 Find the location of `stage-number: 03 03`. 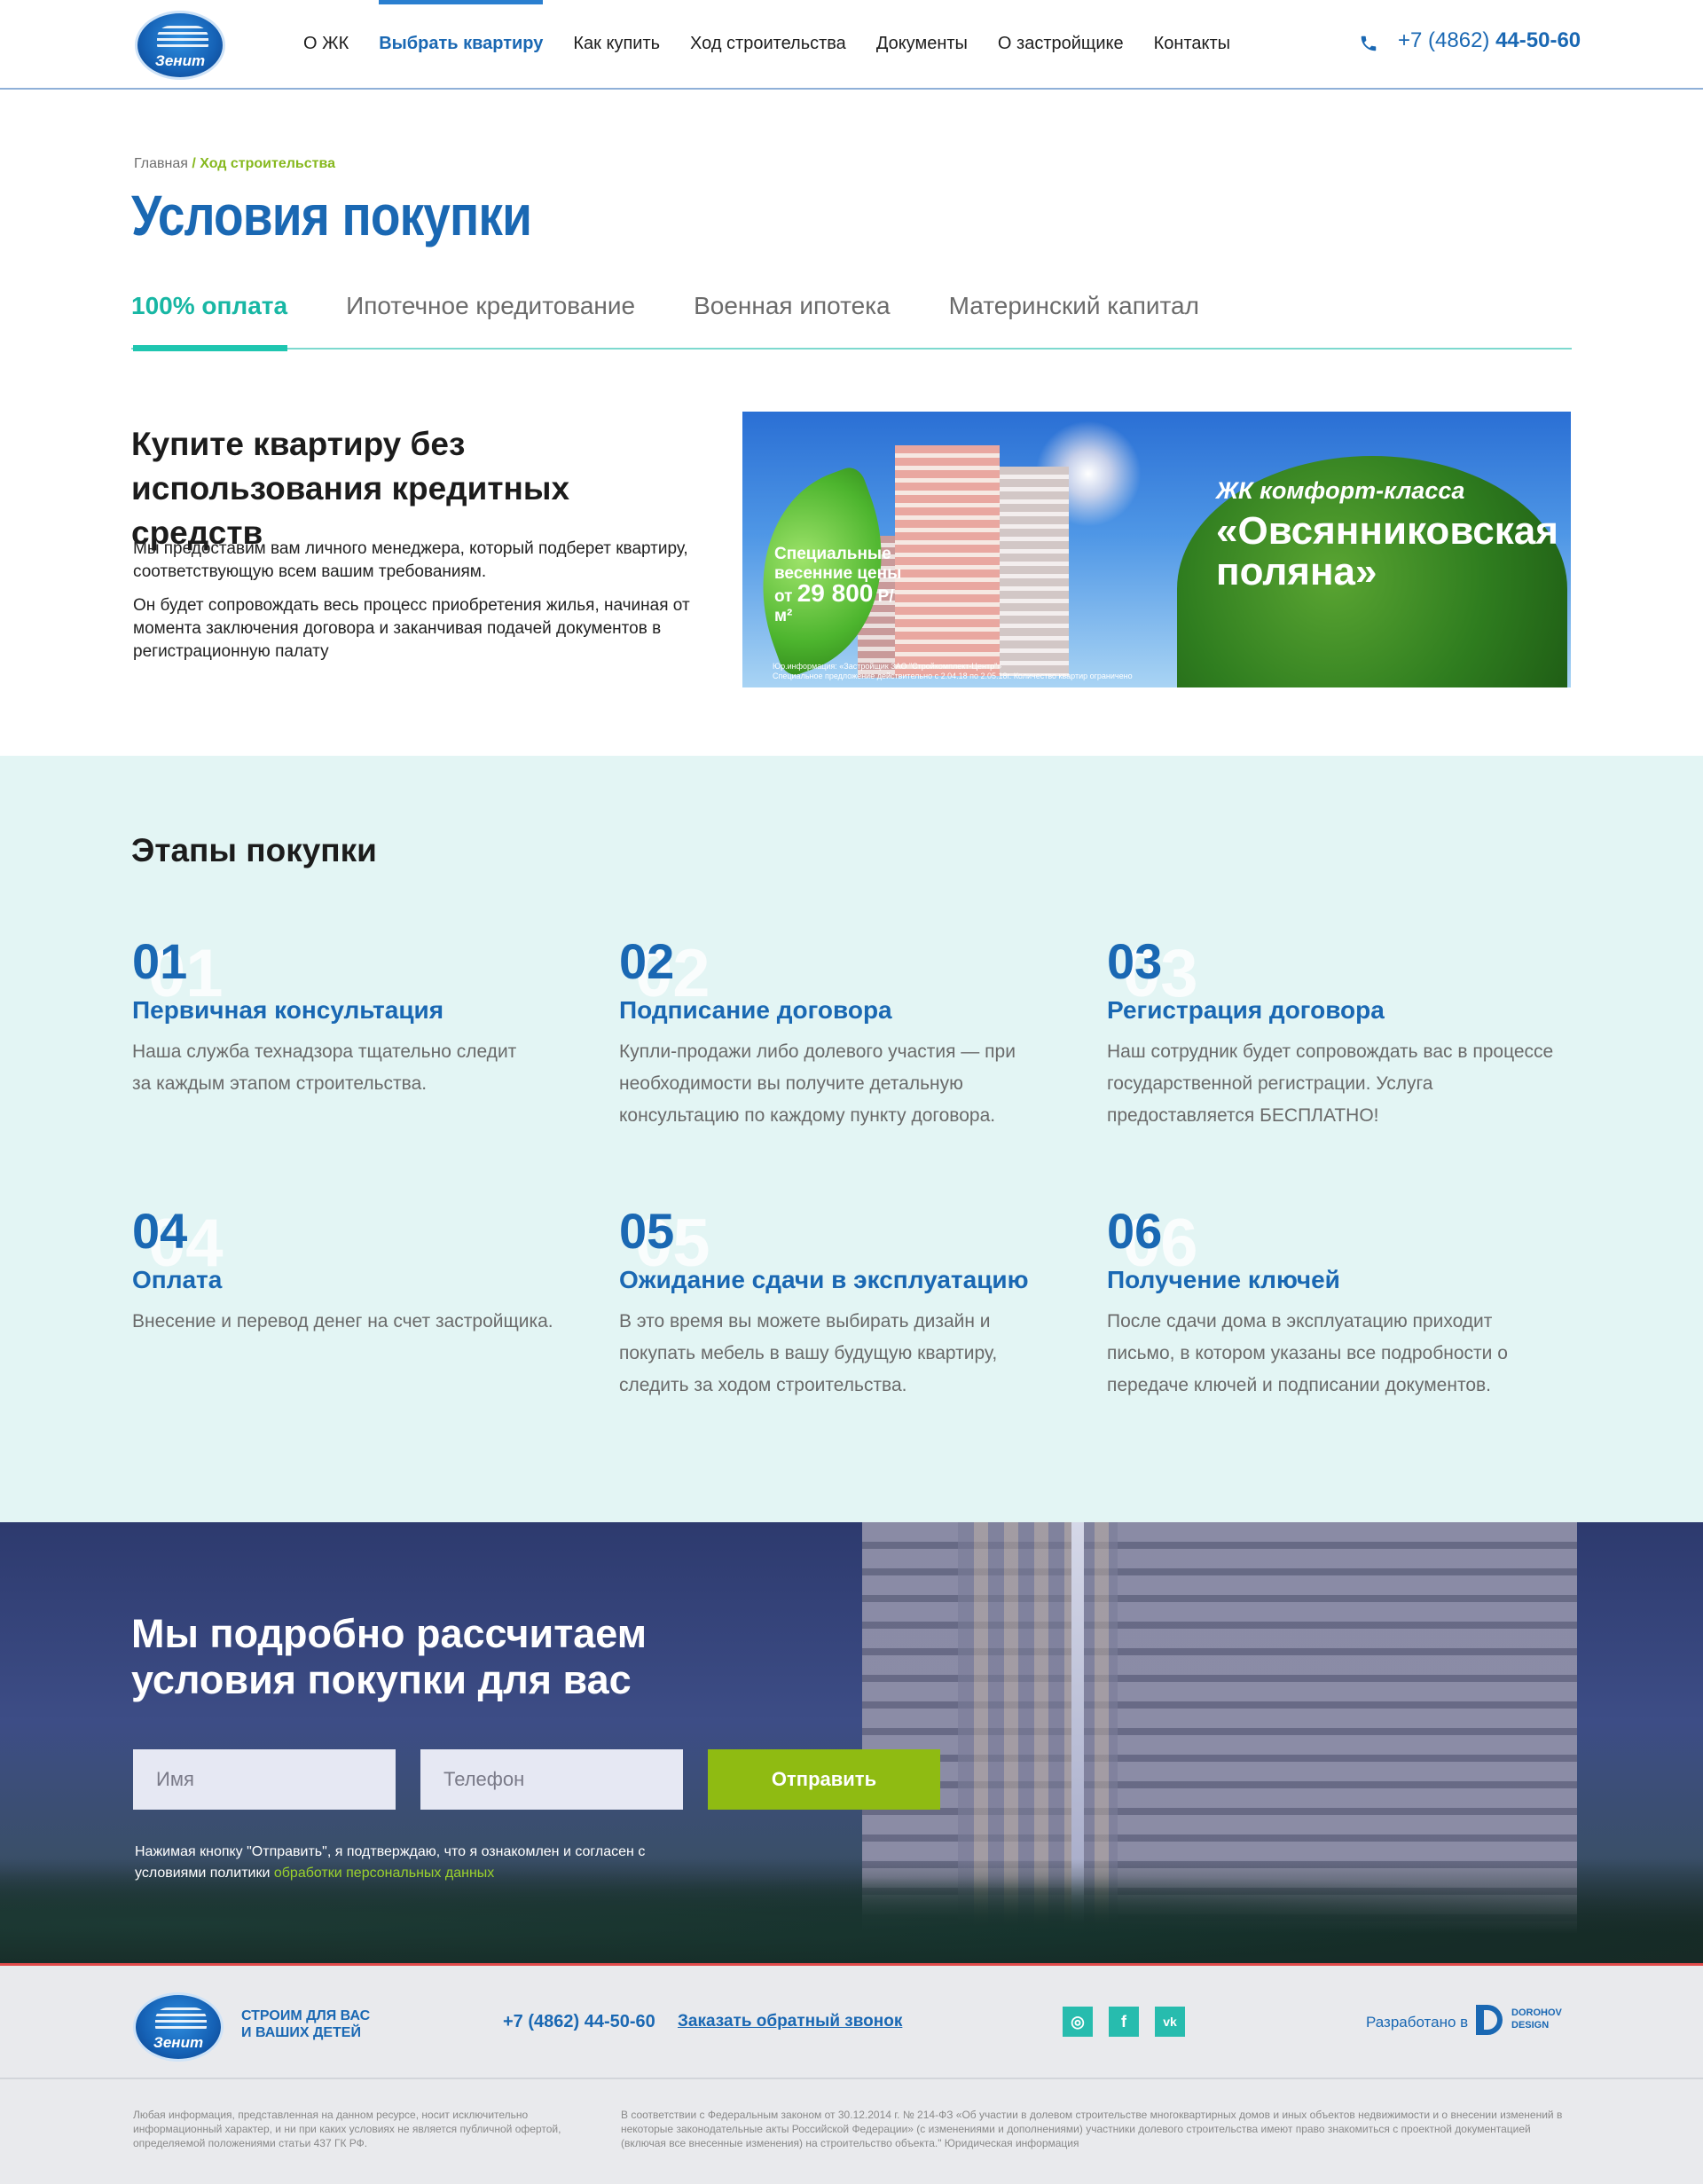

stage-number: 03 03 is located at coordinates (1337, 970).